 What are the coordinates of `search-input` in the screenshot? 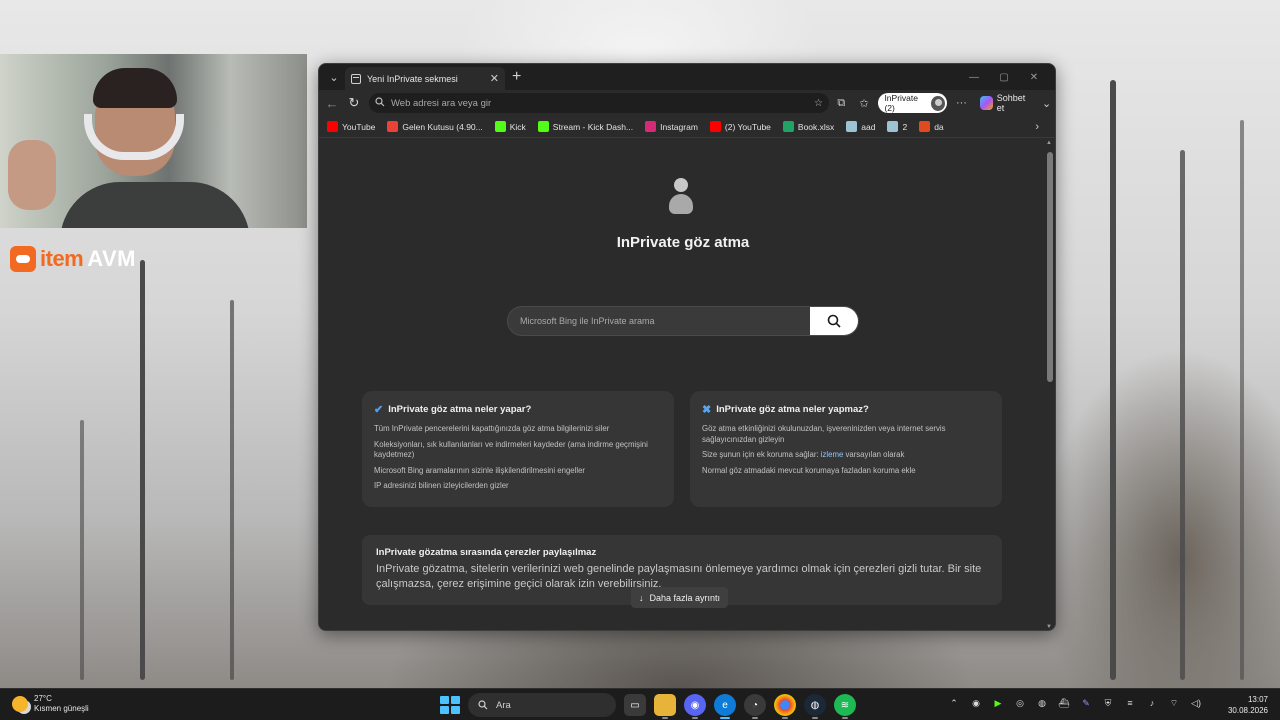 It's located at (659, 321).